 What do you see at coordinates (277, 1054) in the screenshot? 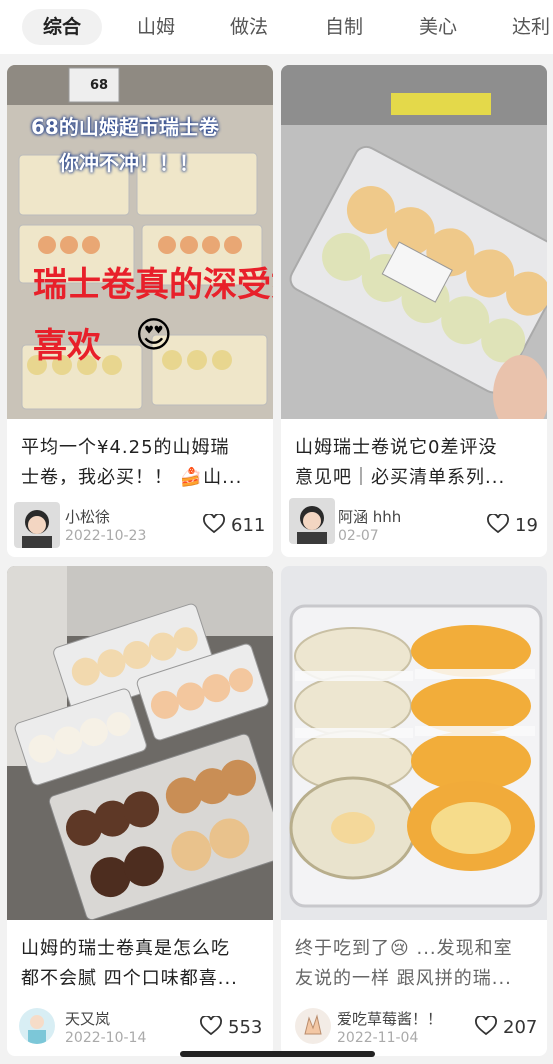
I see `home-indicator` at bounding box center [277, 1054].